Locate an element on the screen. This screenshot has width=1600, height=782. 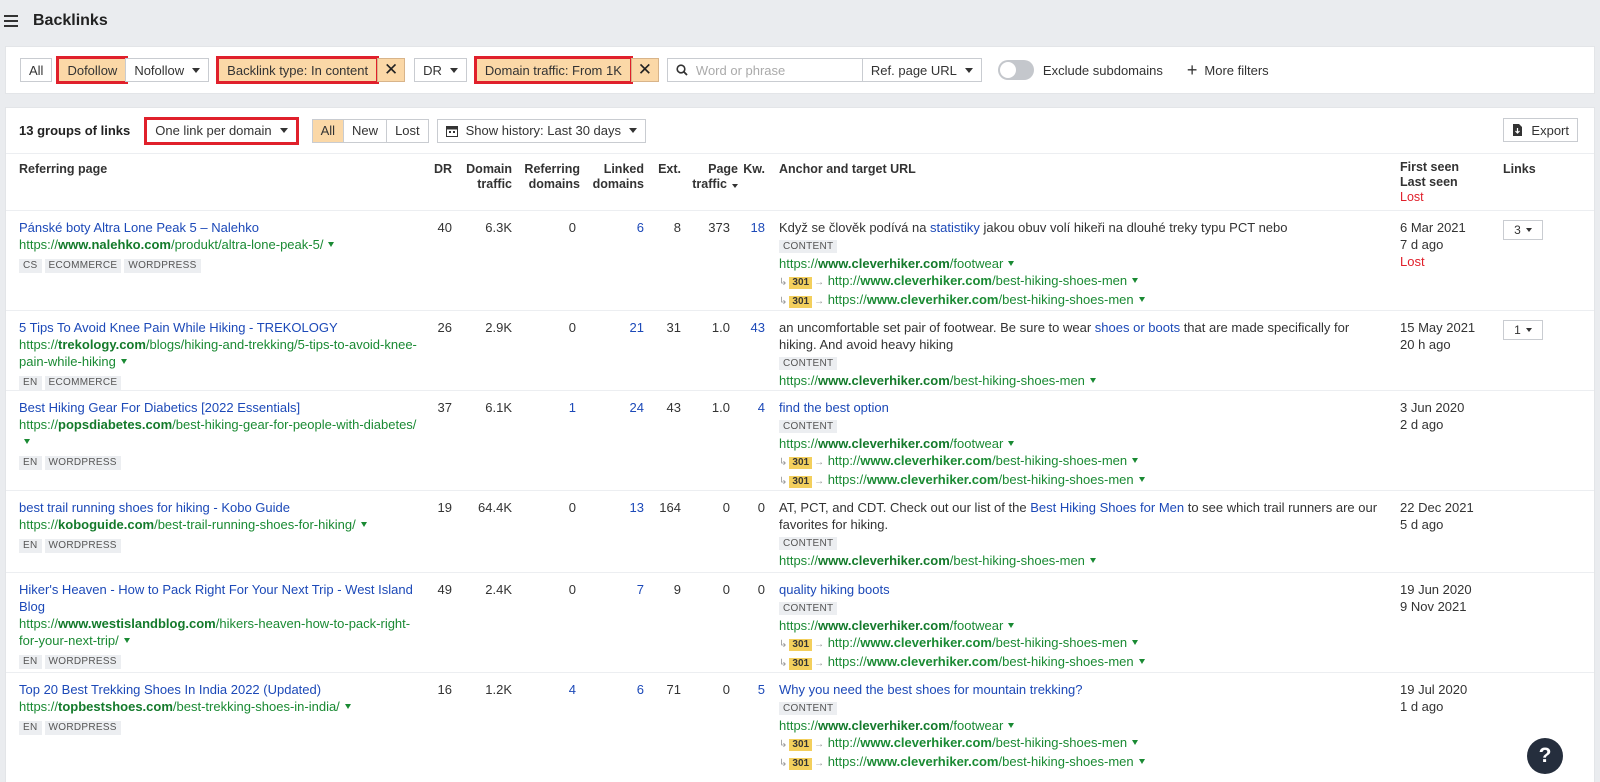
filter-domain-traffic-button: Domain traffic: From 1K is located at coordinates (553, 70).